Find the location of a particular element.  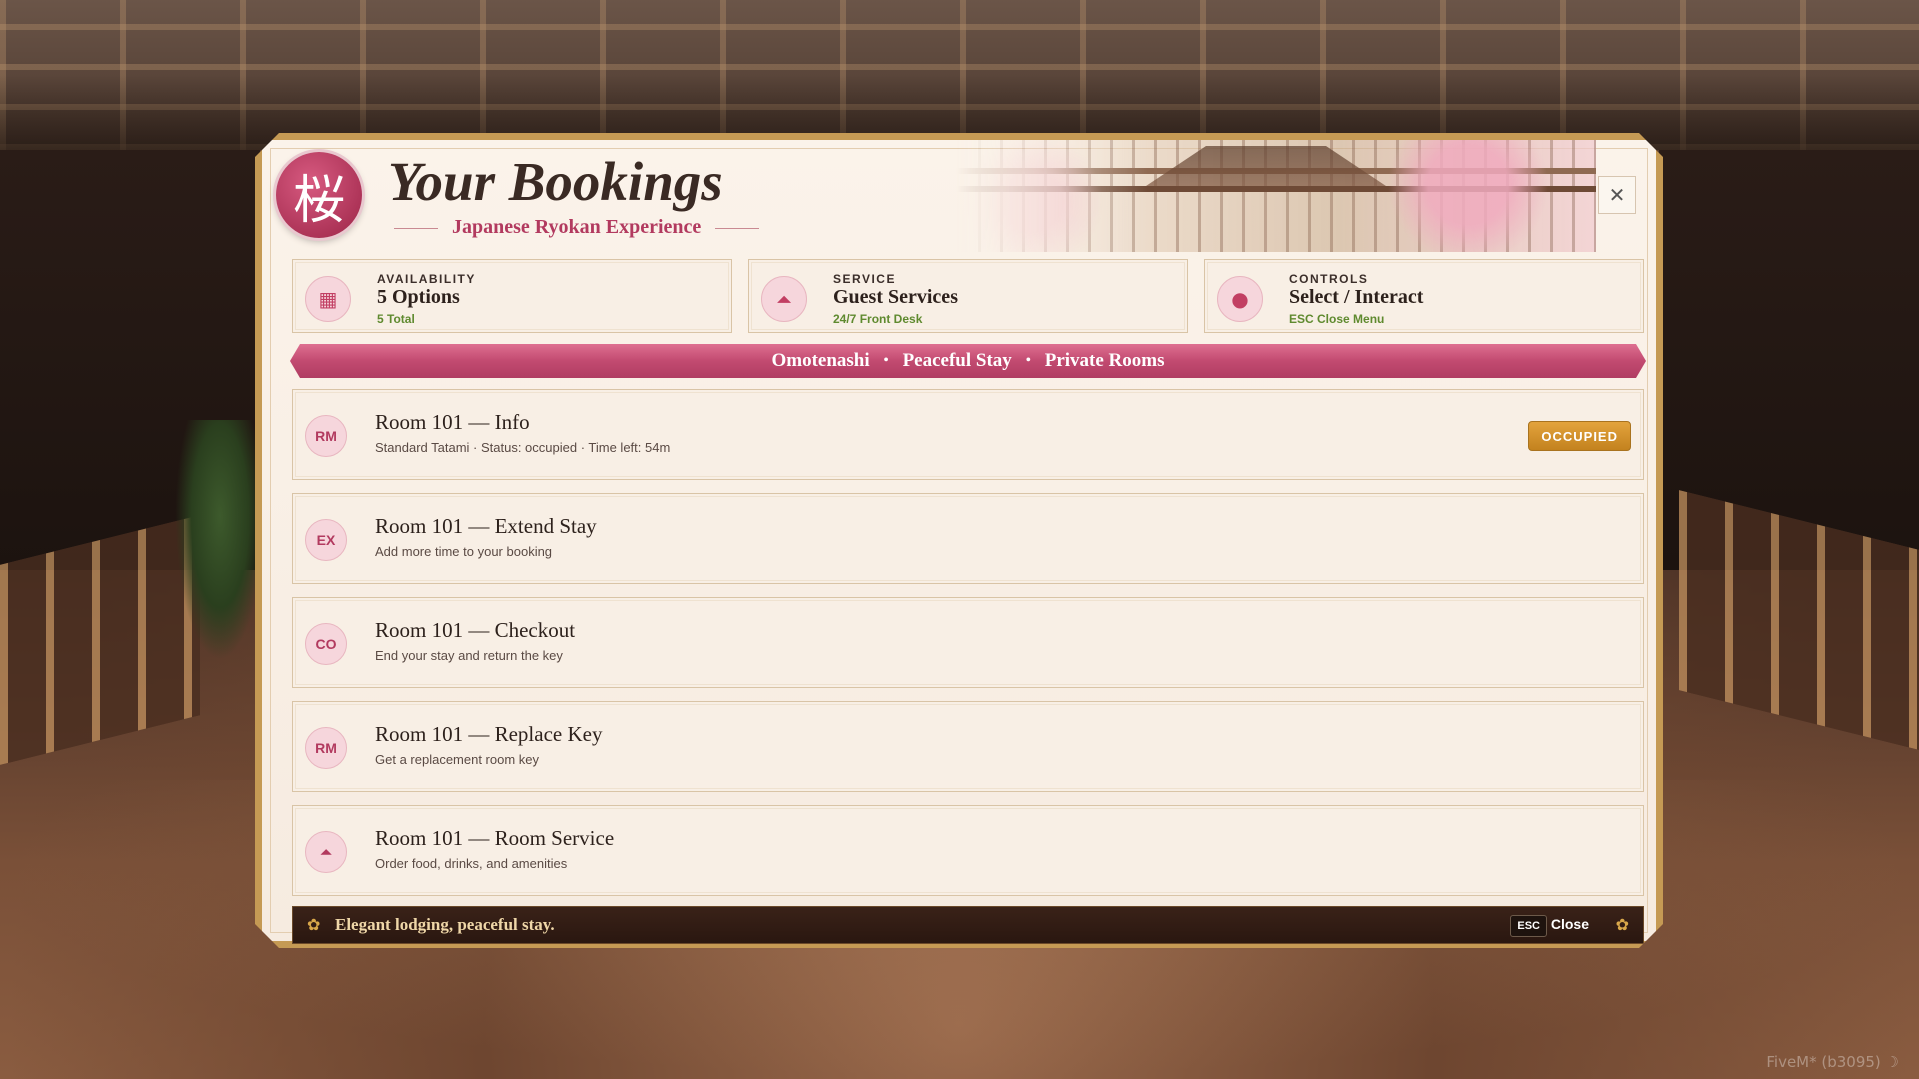

close-button: ✕ is located at coordinates (1617, 195).